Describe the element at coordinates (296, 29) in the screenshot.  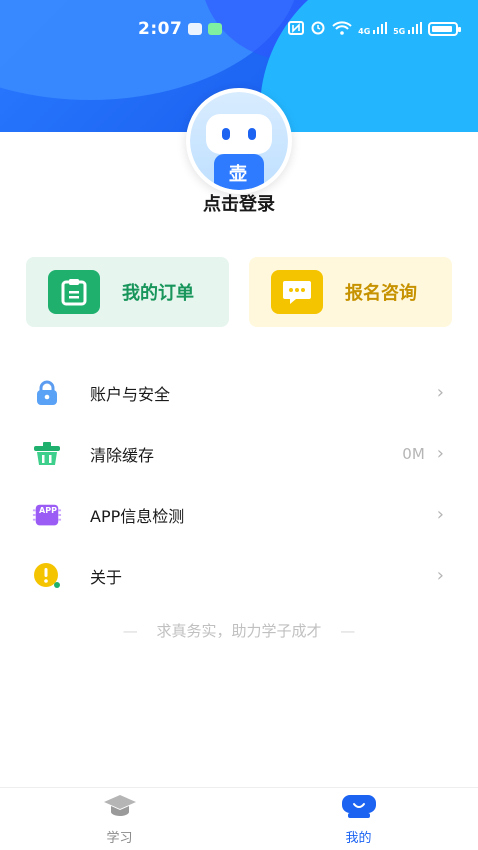
I see `nfc-icon` at that location.